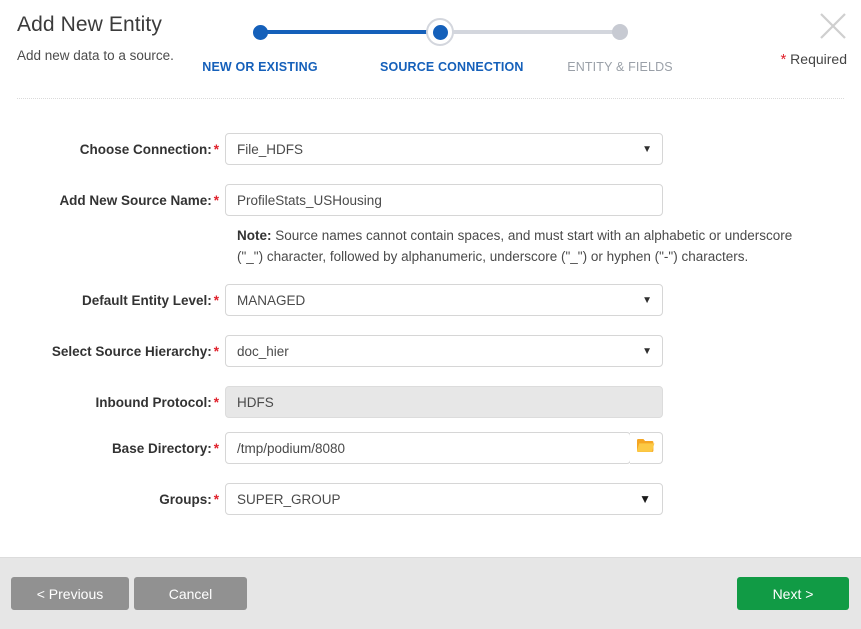 The image size is (861, 629). I want to click on field-row-base-directory: Base Directory: *, so click(331, 448).